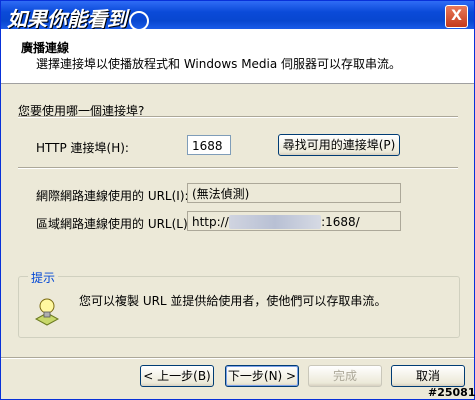 This screenshot has height=400, width=475. What do you see at coordinates (45, 48) in the screenshot?
I see `header-title: 廣播連線` at bounding box center [45, 48].